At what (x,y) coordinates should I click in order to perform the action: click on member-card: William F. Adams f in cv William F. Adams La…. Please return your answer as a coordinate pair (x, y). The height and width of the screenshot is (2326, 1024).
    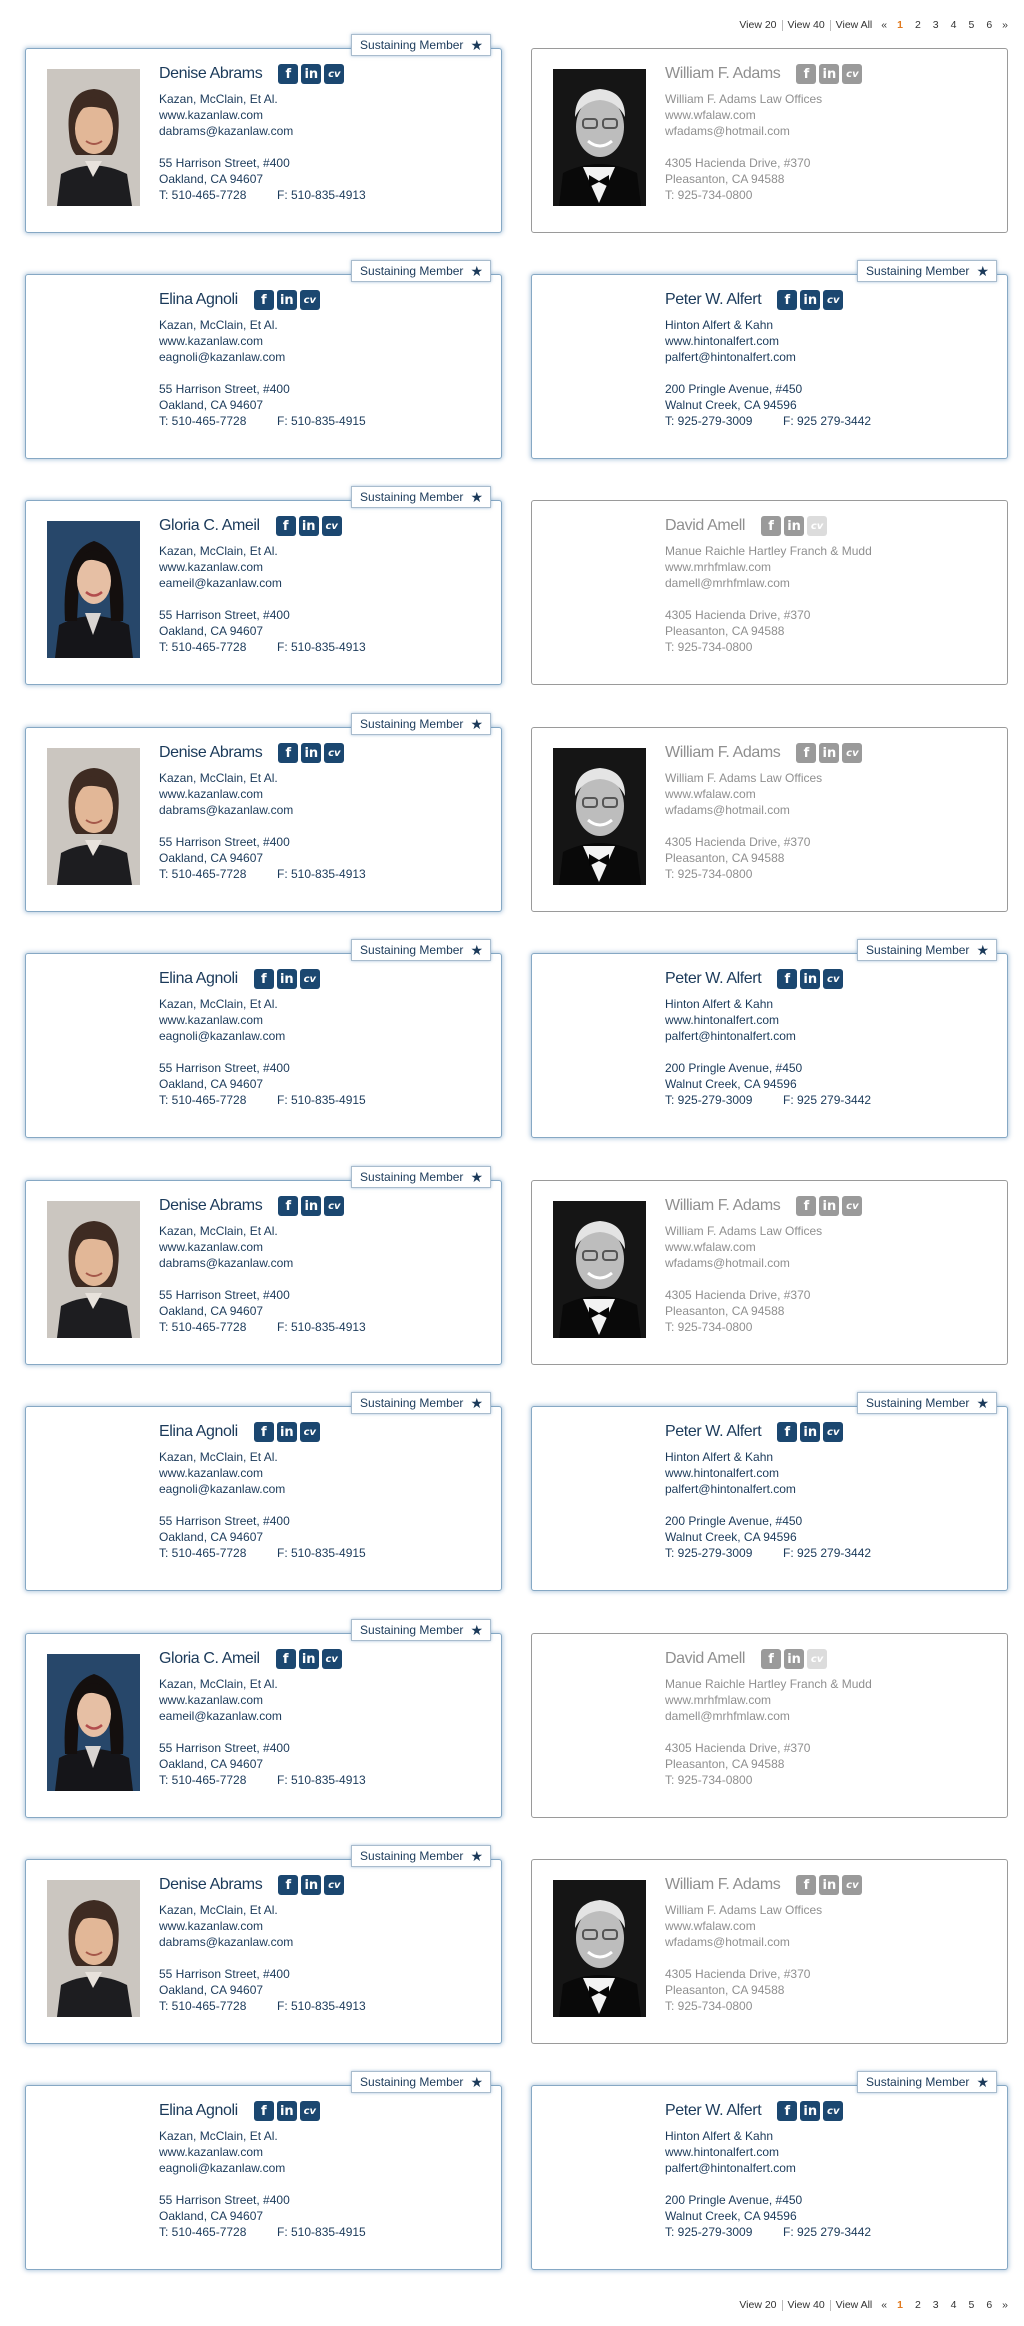
    Looking at the image, I should click on (769, 1272).